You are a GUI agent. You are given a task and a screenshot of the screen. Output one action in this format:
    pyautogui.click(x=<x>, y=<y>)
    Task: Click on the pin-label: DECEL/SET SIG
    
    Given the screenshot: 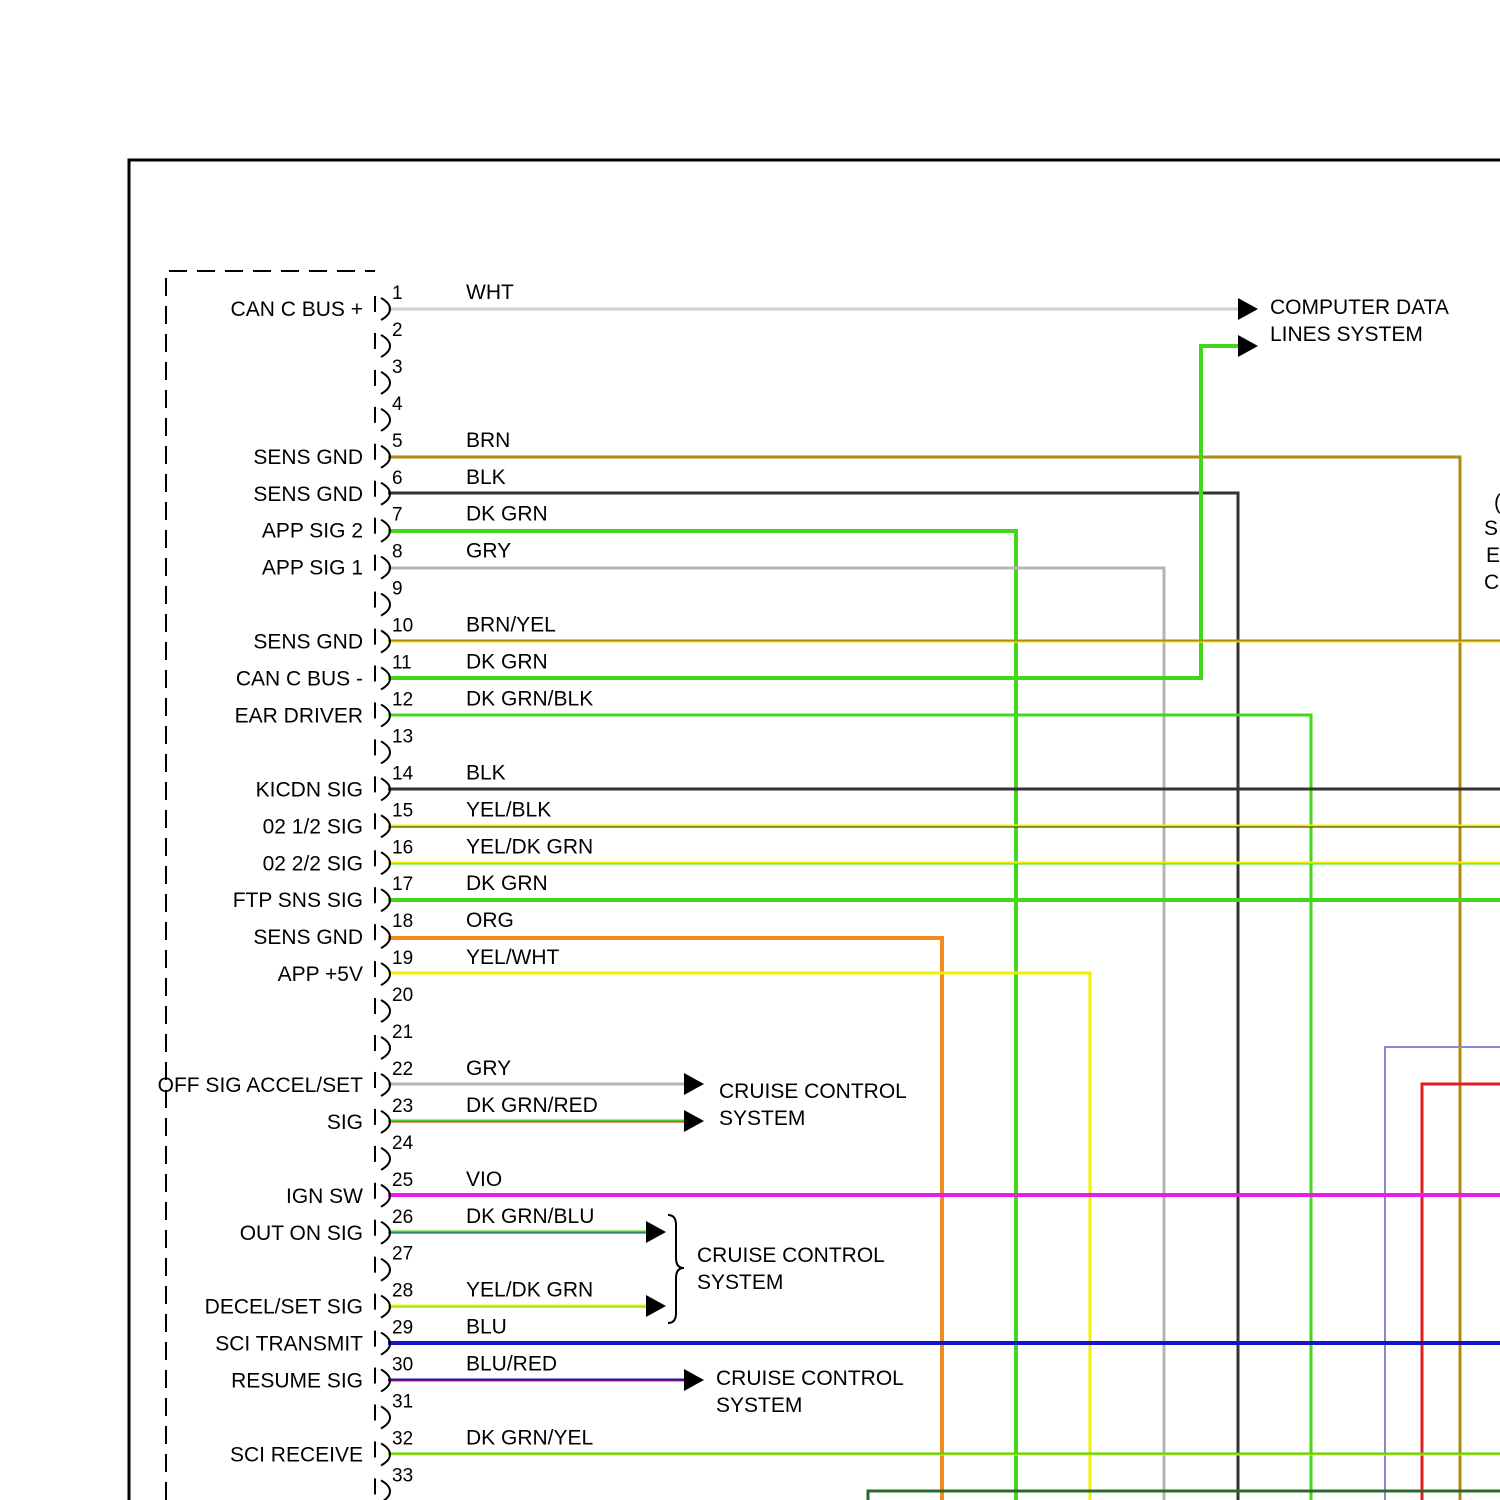 What is the action you would take?
    pyautogui.click(x=284, y=1307)
    